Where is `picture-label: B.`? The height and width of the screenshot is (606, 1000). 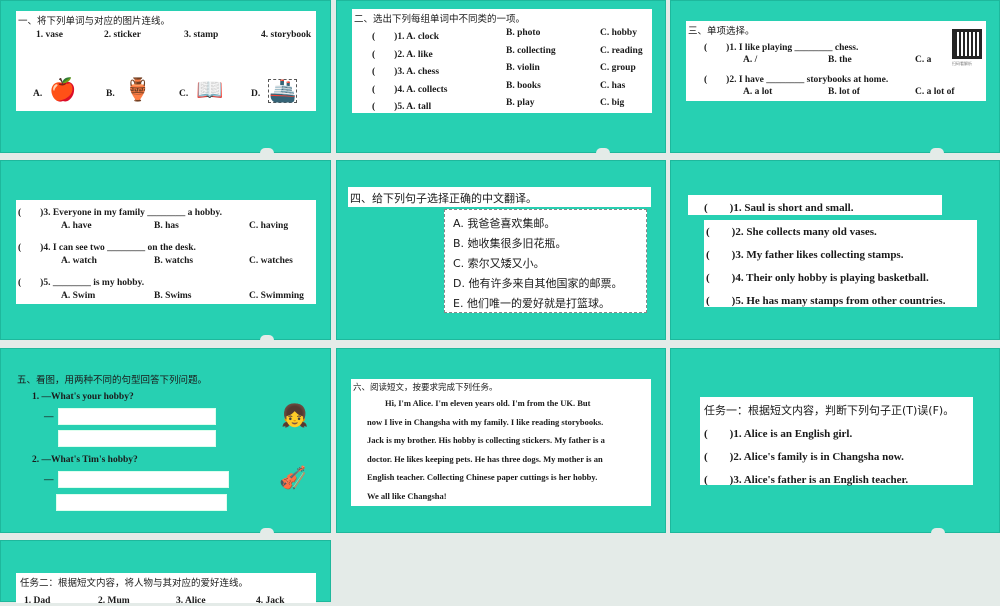
picture-label: B. is located at coordinates (110, 94).